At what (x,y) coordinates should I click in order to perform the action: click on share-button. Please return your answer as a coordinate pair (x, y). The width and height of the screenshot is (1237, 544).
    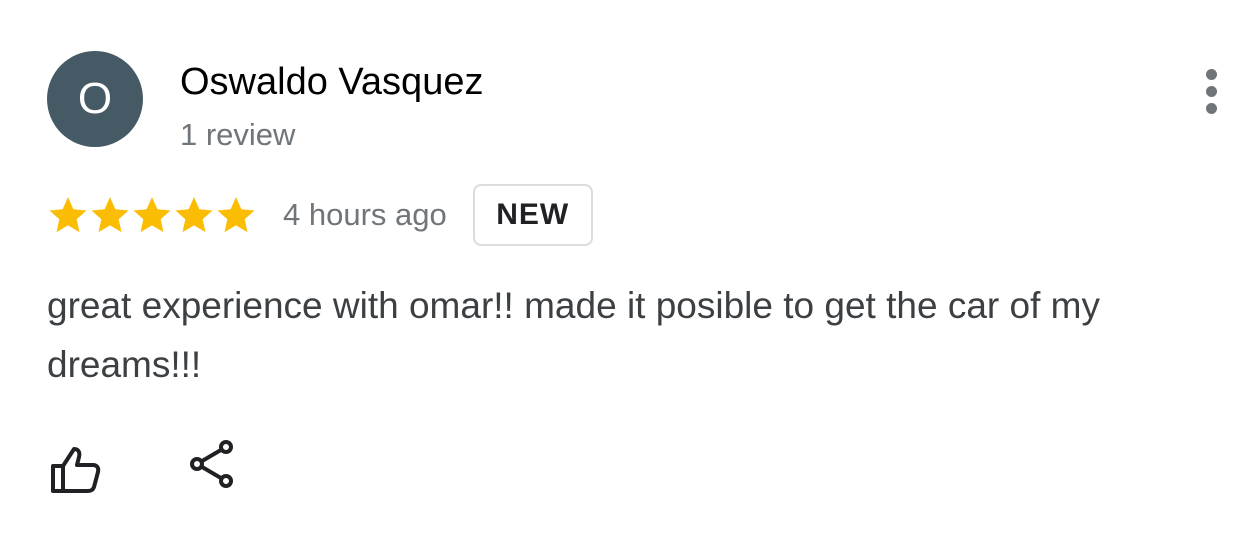
    Looking at the image, I should click on (212, 464).